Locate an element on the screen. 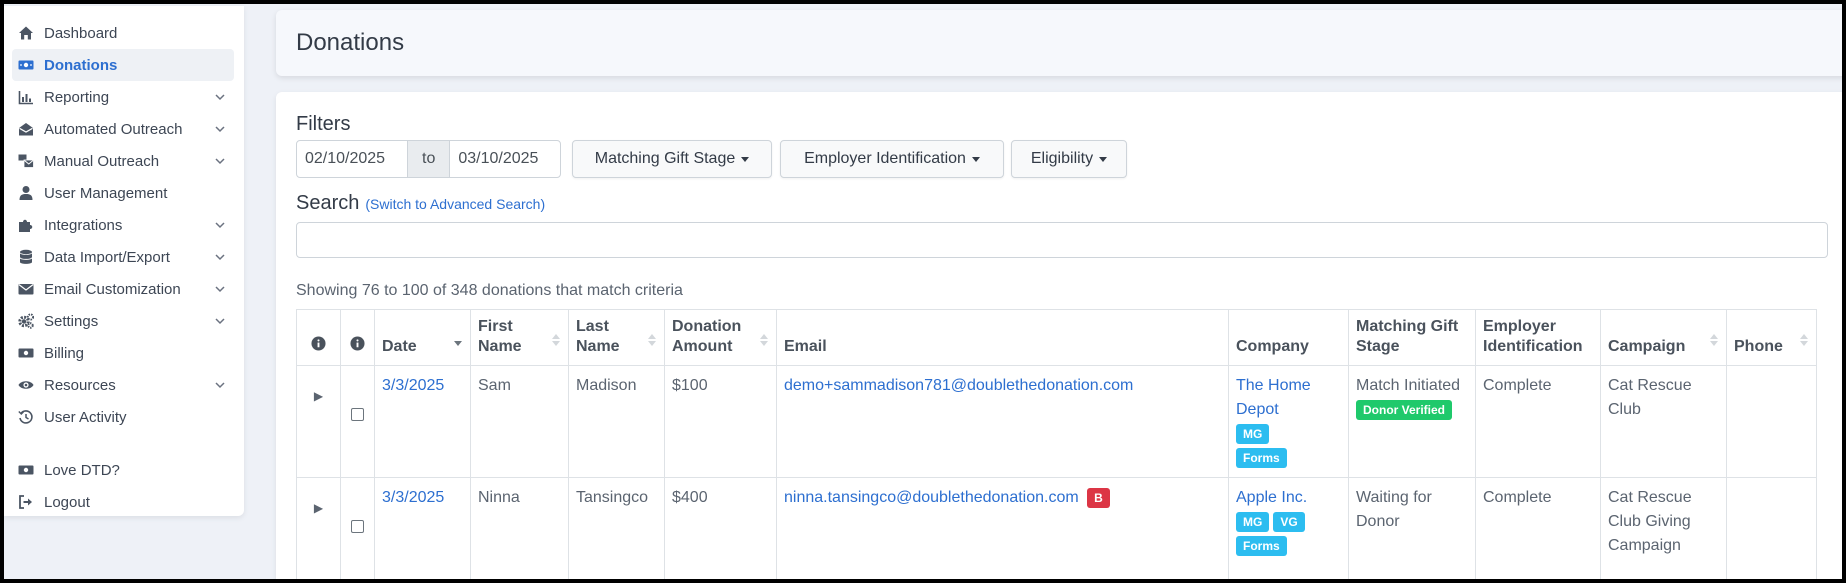 Image resolution: width=1846 pixels, height=583 pixels. dropdown-label: Employer Identification is located at coordinates (885, 158).